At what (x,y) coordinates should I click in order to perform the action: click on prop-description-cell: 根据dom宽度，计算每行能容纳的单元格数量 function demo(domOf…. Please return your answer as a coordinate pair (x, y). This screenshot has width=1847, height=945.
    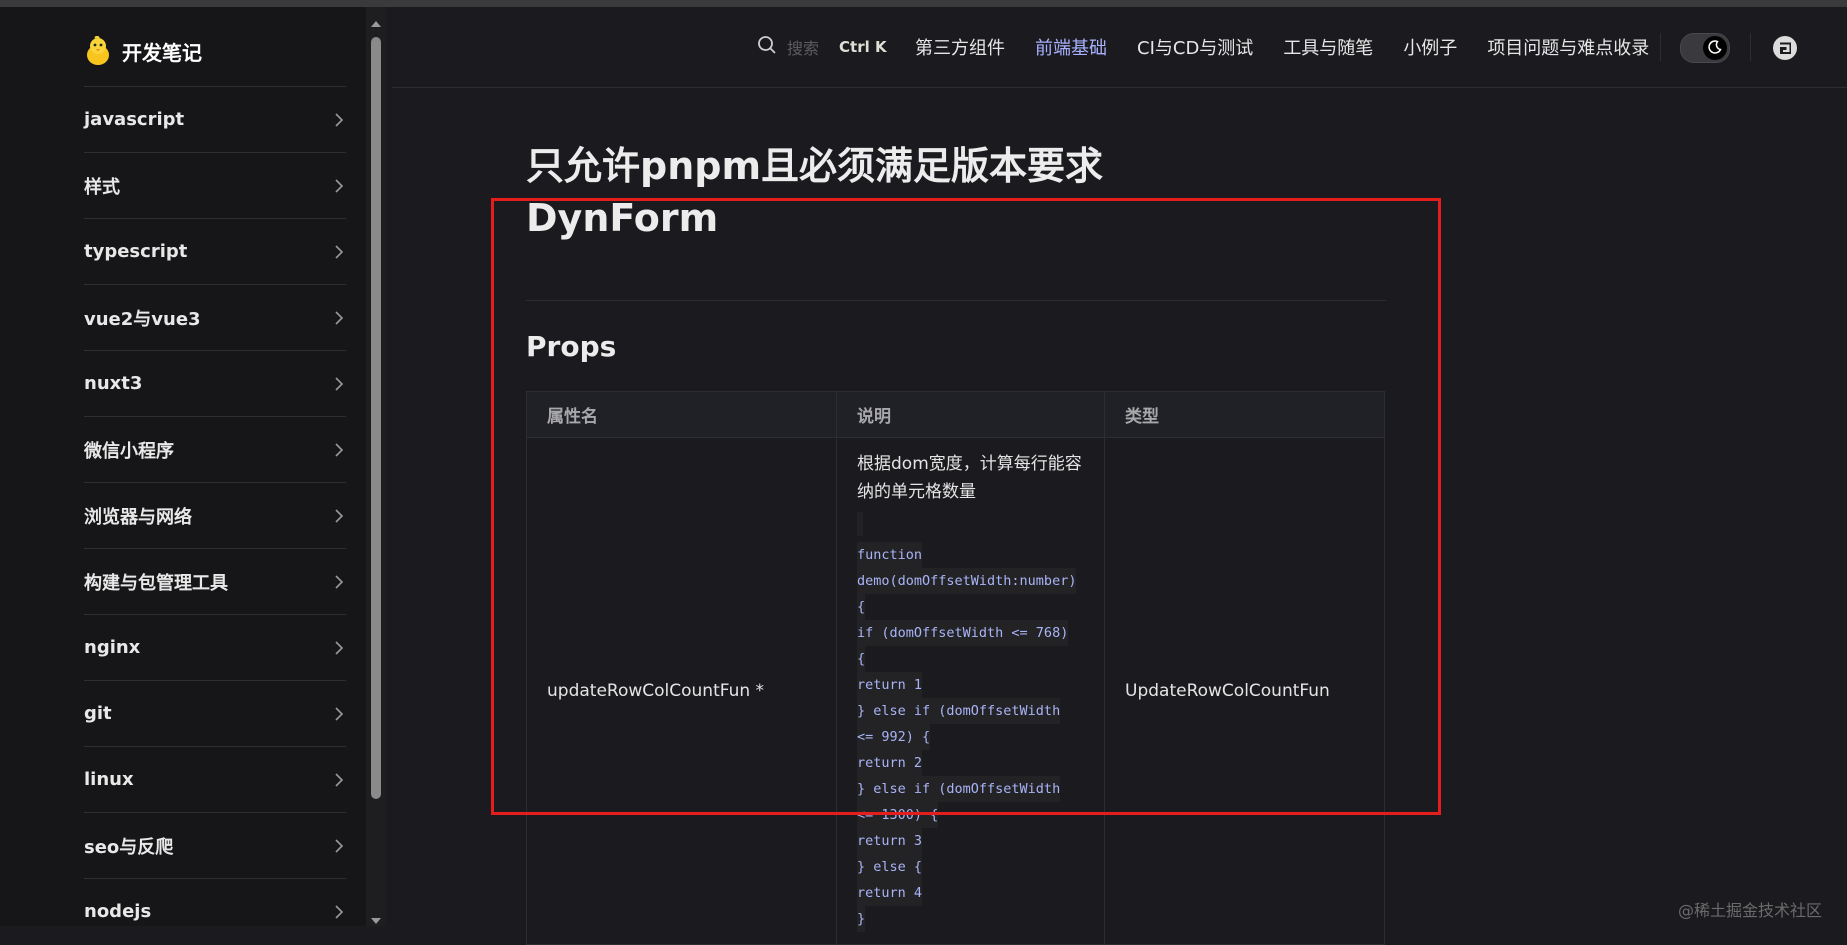
    Looking at the image, I should click on (970, 691).